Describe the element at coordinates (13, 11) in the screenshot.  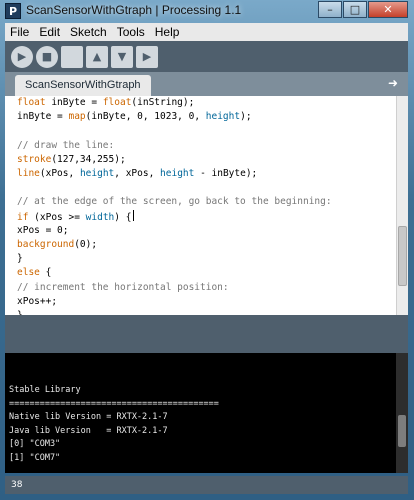
I see `processing-app-icon: P` at that location.